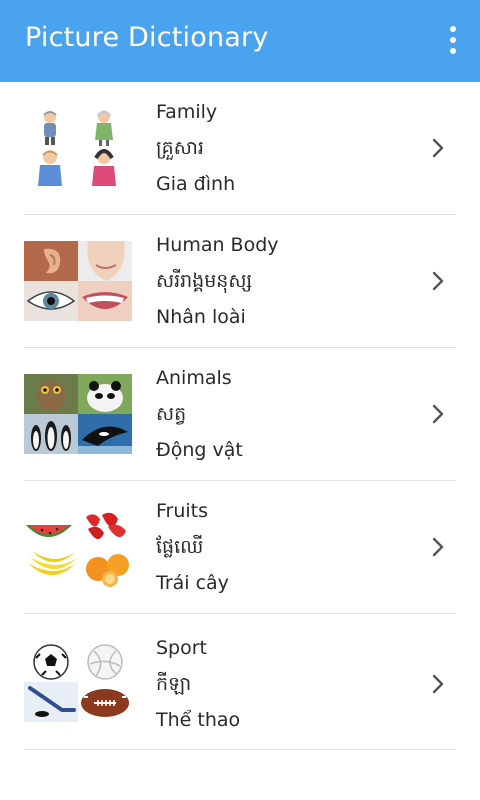 This screenshot has height=800, width=480. What do you see at coordinates (217, 245) in the screenshot?
I see `category-name-en: Human Body` at bounding box center [217, 245].